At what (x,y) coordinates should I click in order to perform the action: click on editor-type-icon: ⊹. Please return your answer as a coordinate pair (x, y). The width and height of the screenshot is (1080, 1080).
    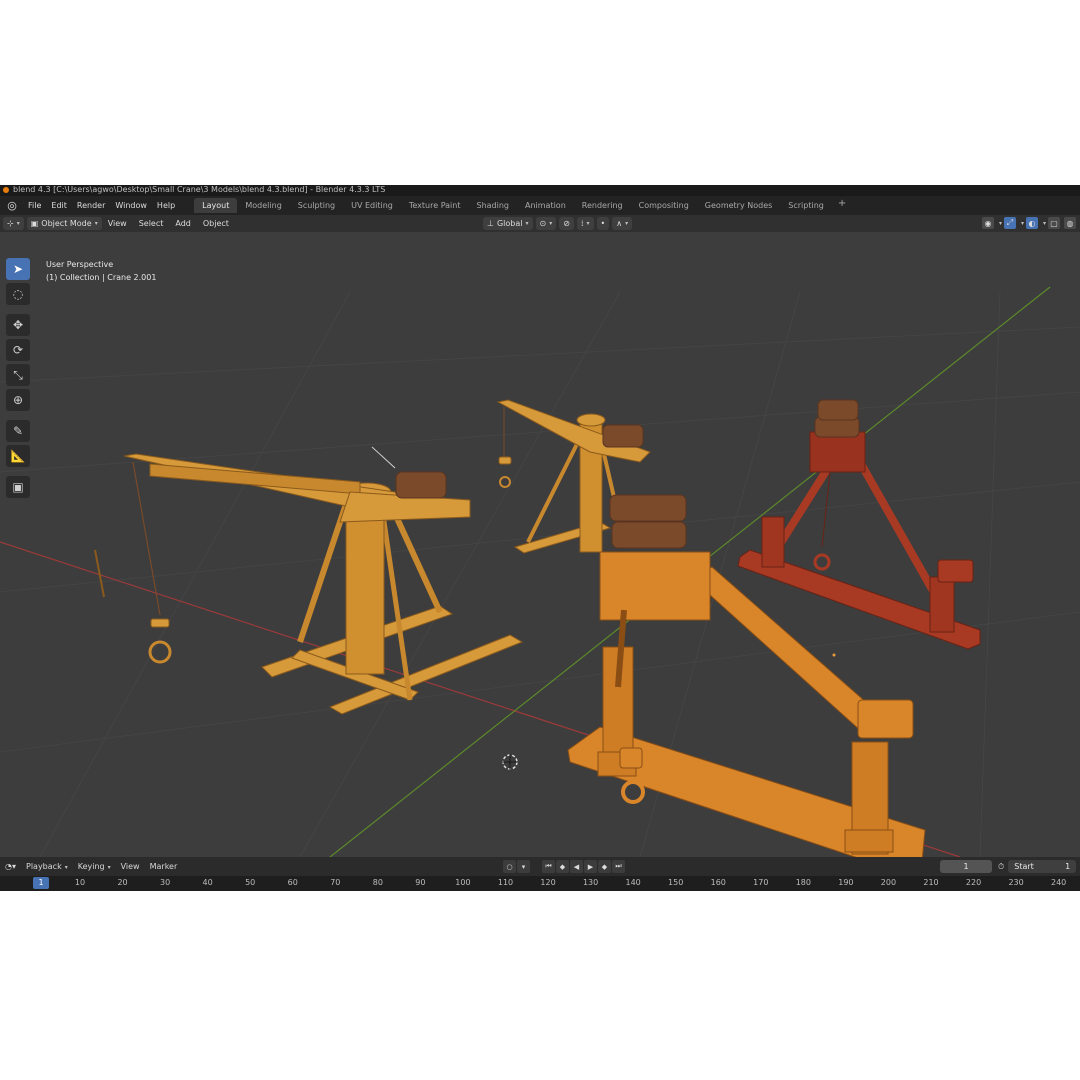
    Looking at the image, I should click on (10, 223).